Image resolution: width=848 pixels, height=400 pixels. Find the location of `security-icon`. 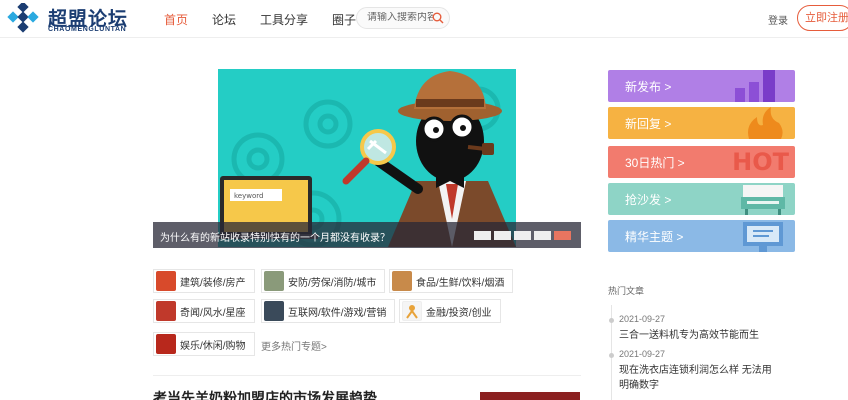

security-icon is located at coordinates (274, 281).